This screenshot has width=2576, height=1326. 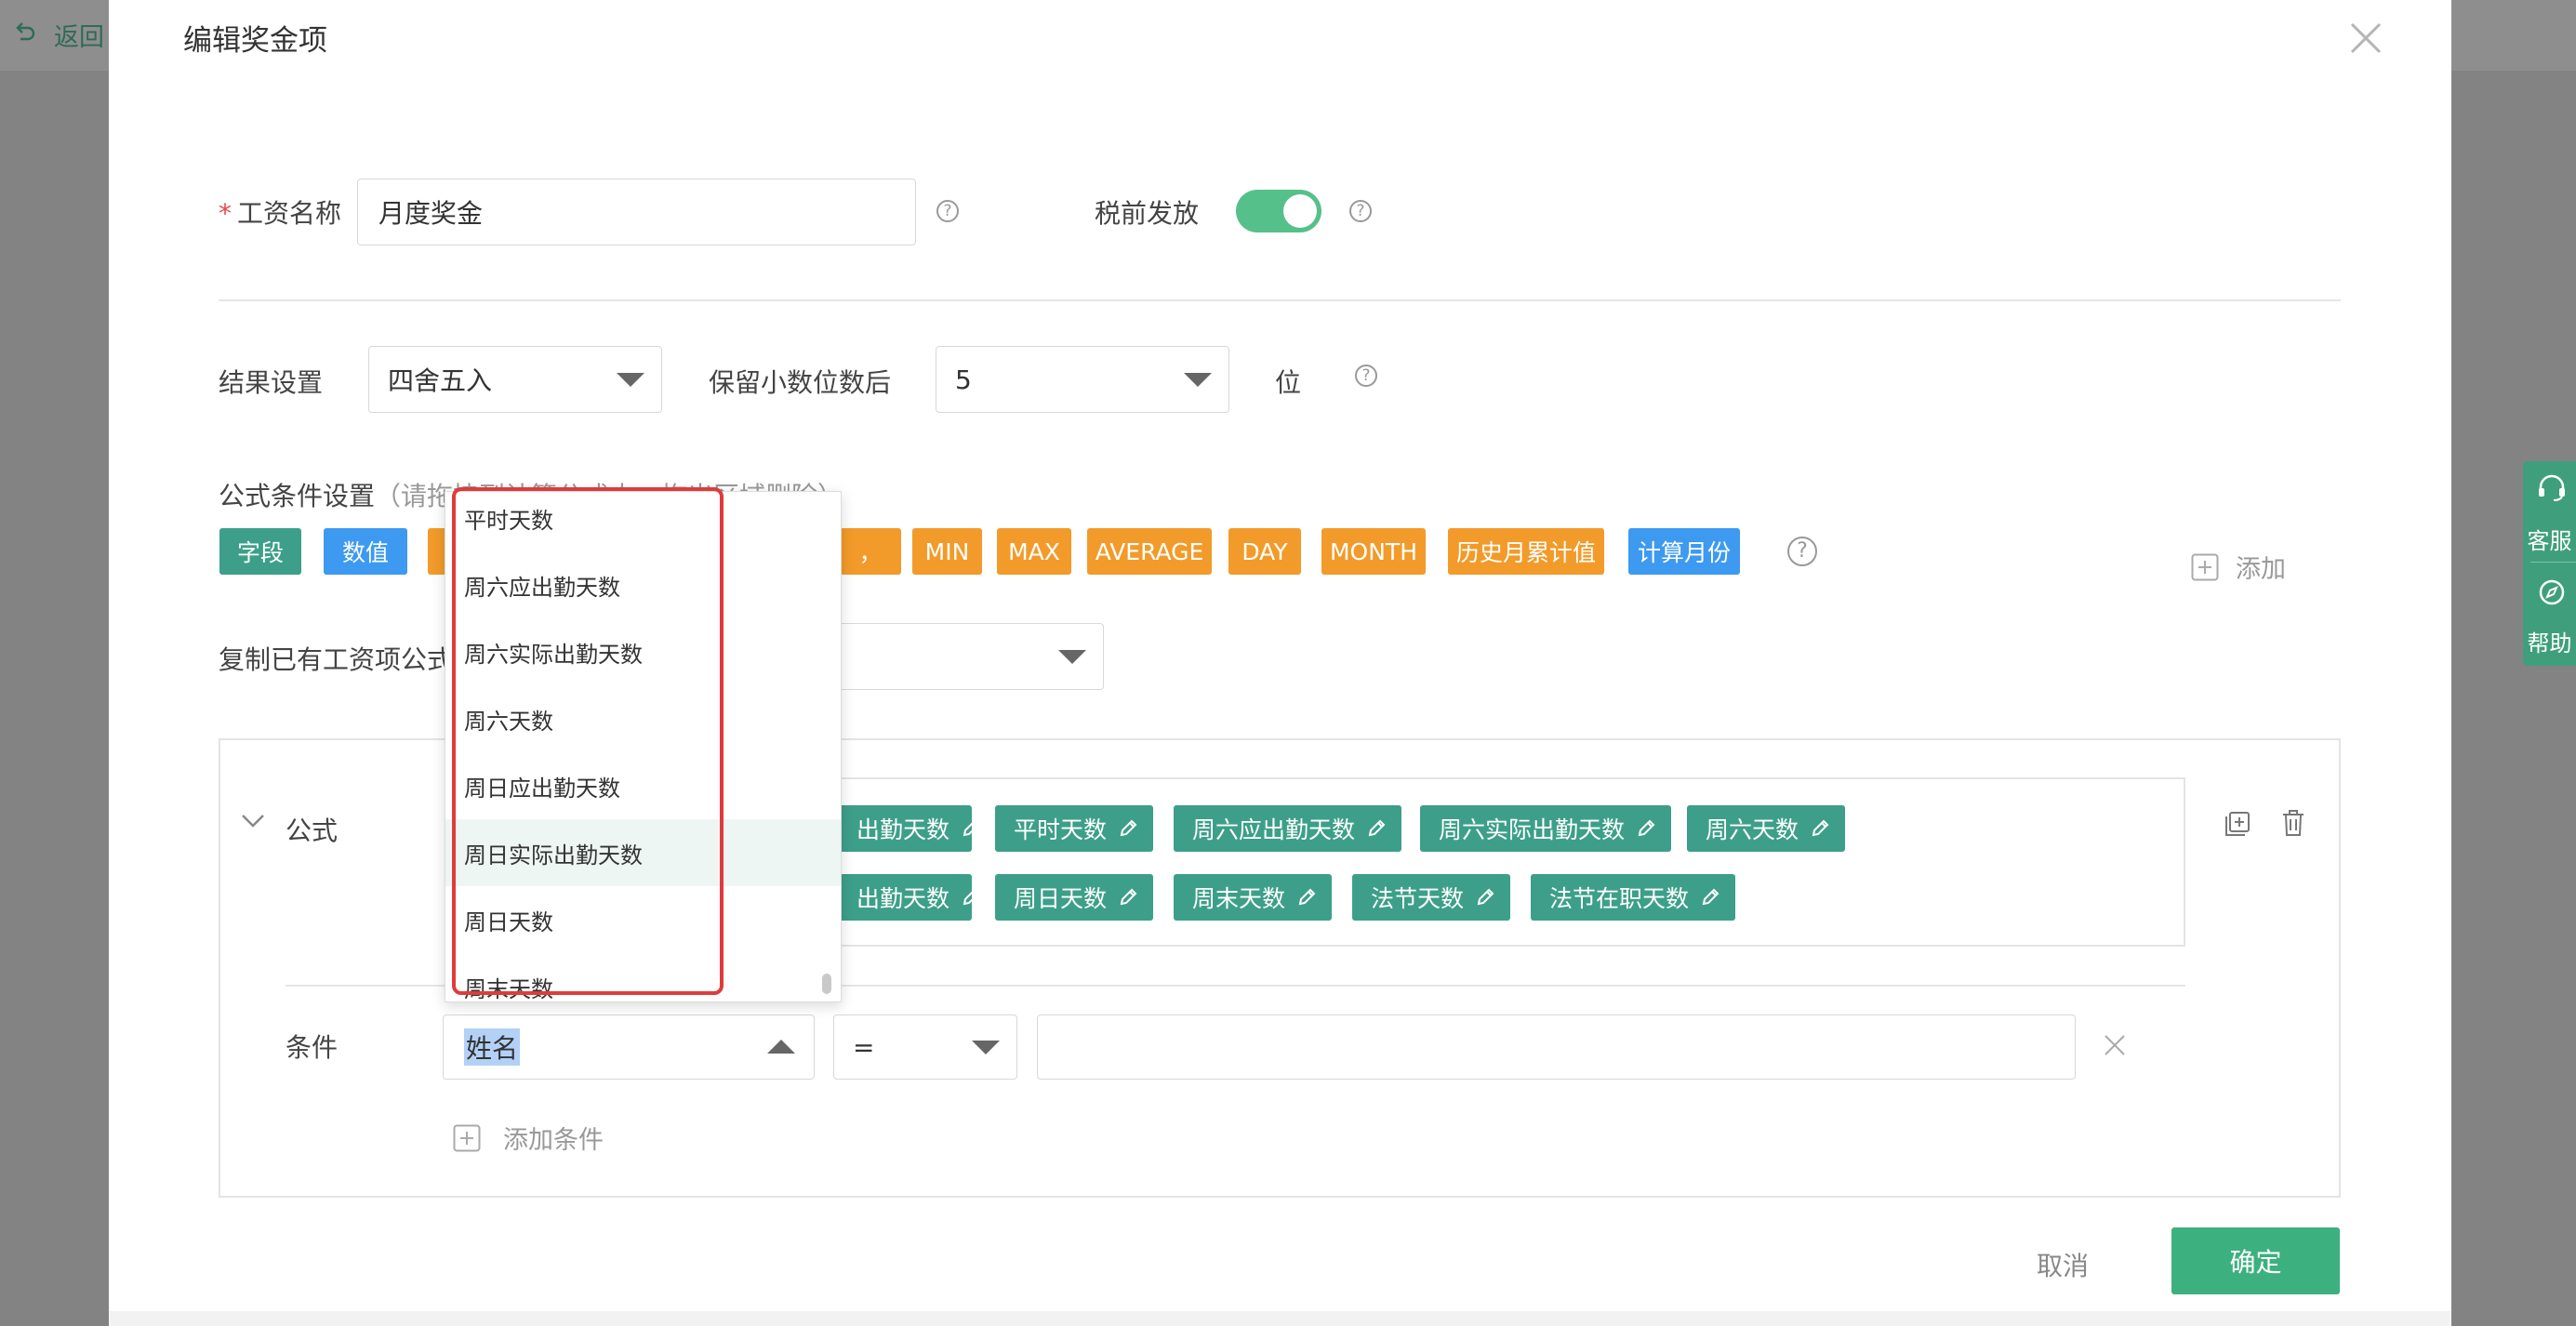 What do you see at coordinates (1504, 862) in the screenshot?
I see `formula-expression-box` at bounding box center [1504, 862].